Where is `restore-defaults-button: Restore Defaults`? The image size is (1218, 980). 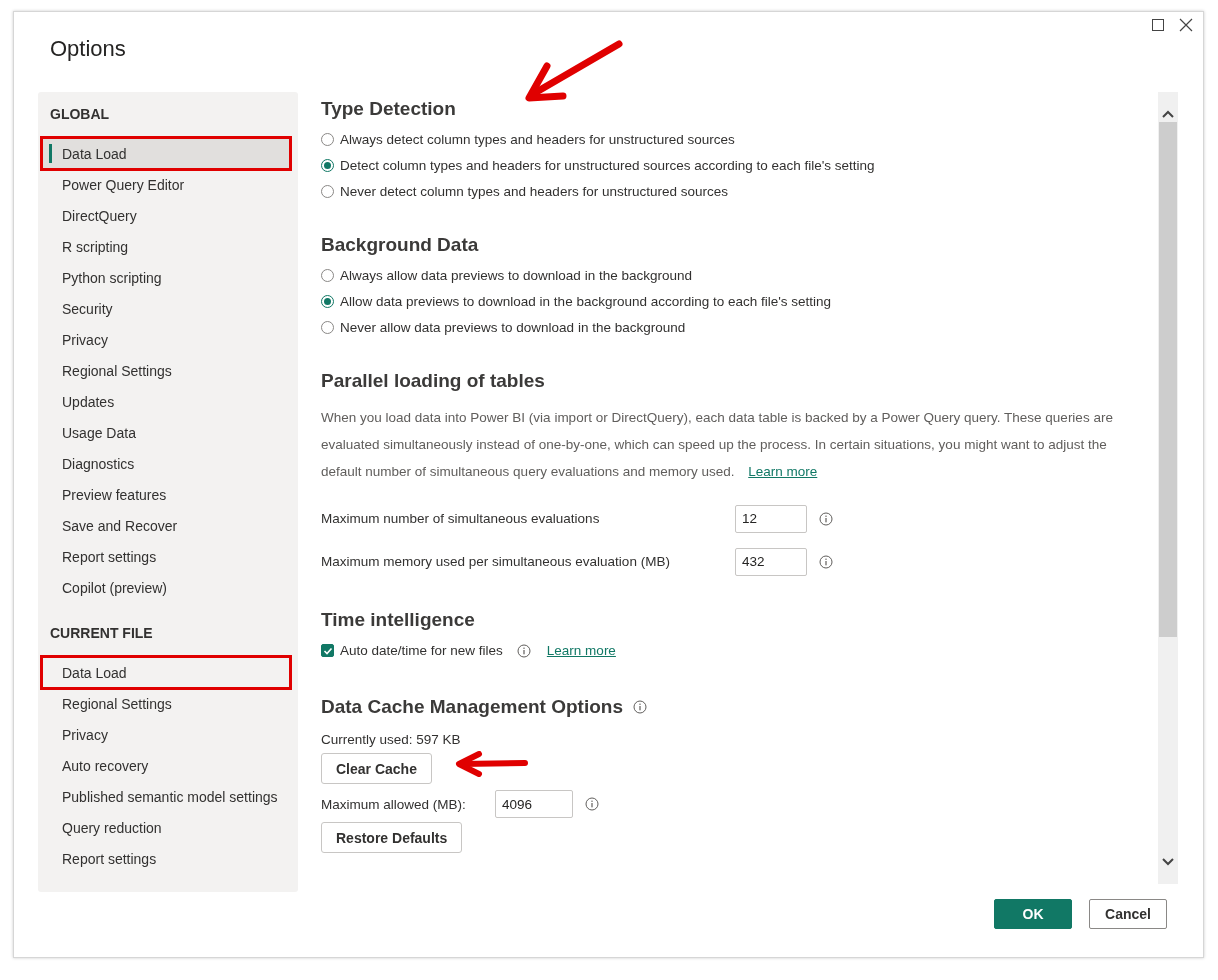
restore-defaults-button: Restore Defaults is located at coordinates (392, 837).